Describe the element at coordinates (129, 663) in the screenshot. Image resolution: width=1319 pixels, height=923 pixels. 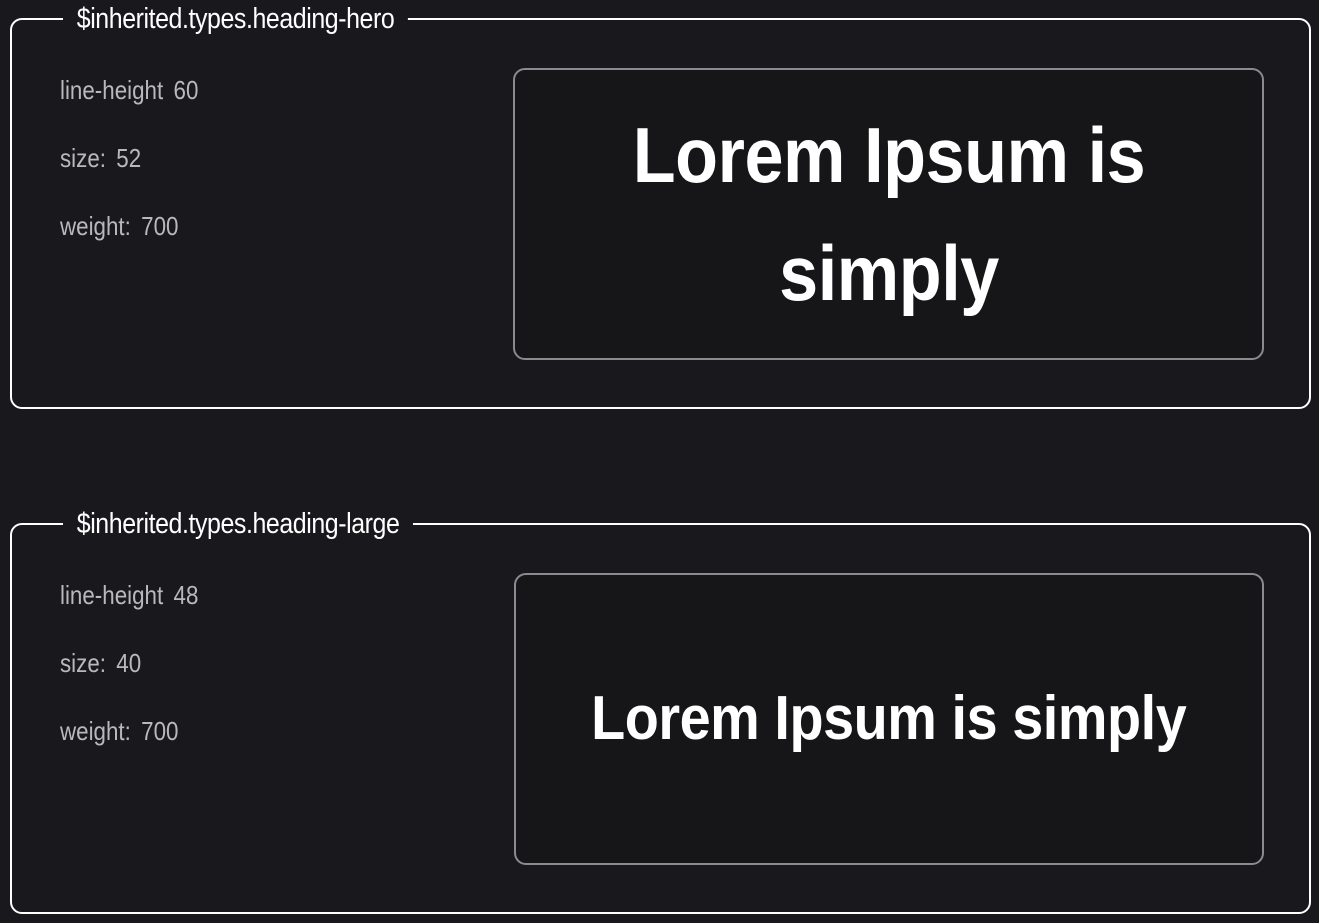
I see `size-value: 40` at that location.